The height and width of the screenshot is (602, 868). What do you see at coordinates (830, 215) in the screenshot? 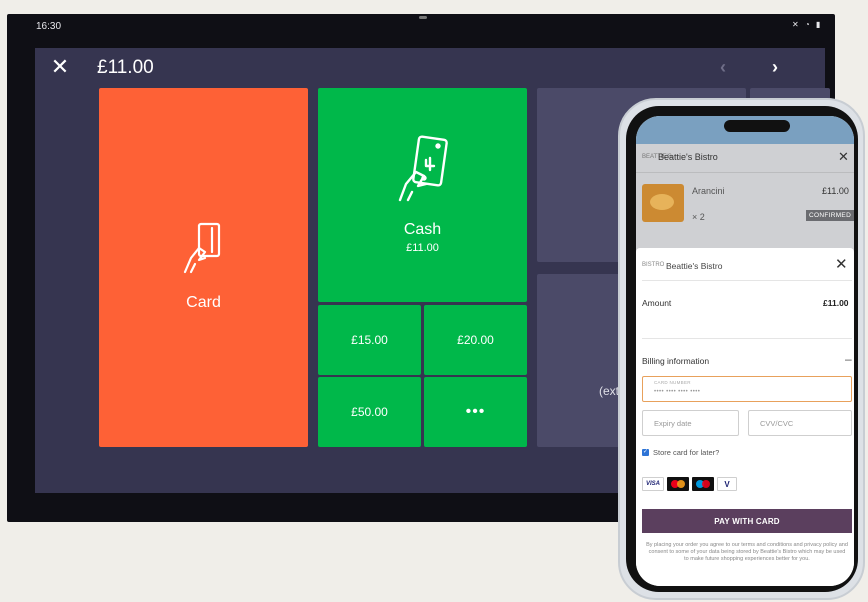
I see `status-badge: CONFIRMED` at bounding box center [830, 215].